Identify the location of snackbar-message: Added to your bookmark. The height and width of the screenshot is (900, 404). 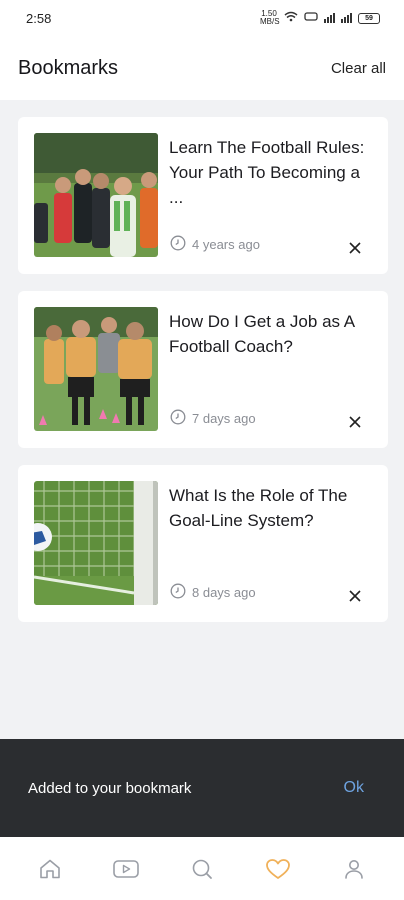
(110, 788).